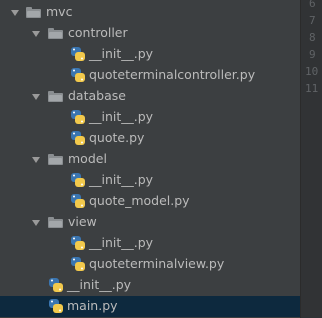 This screenshot has width=322, height=318. What do you see at coordinates (312, 37) in the screenshot?
I see `line-number: 8` at bounding box center [312, 37].